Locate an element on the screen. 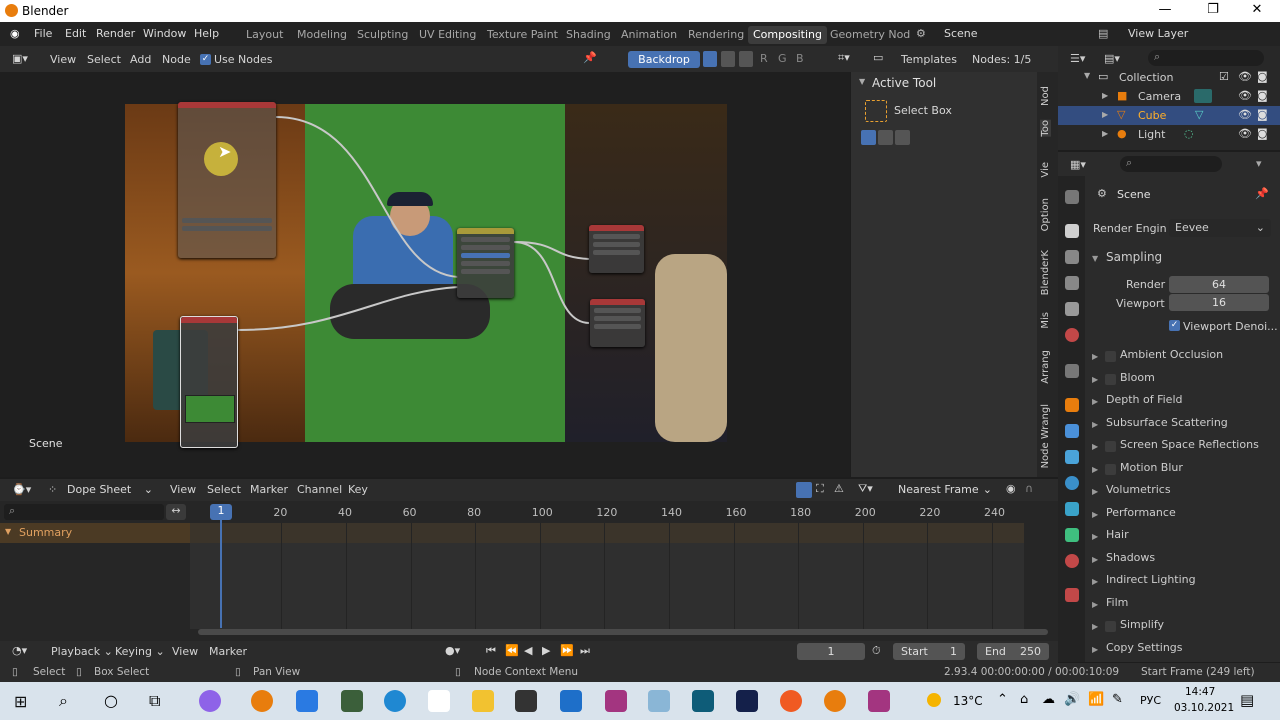  snap-icon: ⌗▾ is located at coordinates (844, 58).